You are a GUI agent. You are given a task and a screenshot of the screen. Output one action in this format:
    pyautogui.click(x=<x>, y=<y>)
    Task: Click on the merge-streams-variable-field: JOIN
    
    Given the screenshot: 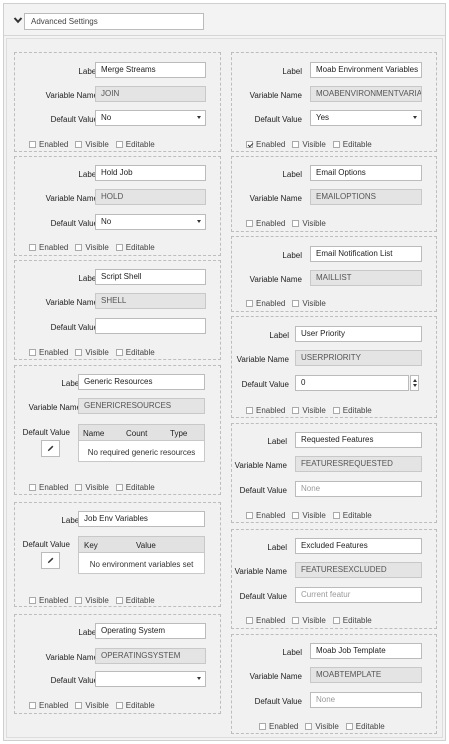 What is the action you would take?
    pyautogui.click(x=150, y=94)
    